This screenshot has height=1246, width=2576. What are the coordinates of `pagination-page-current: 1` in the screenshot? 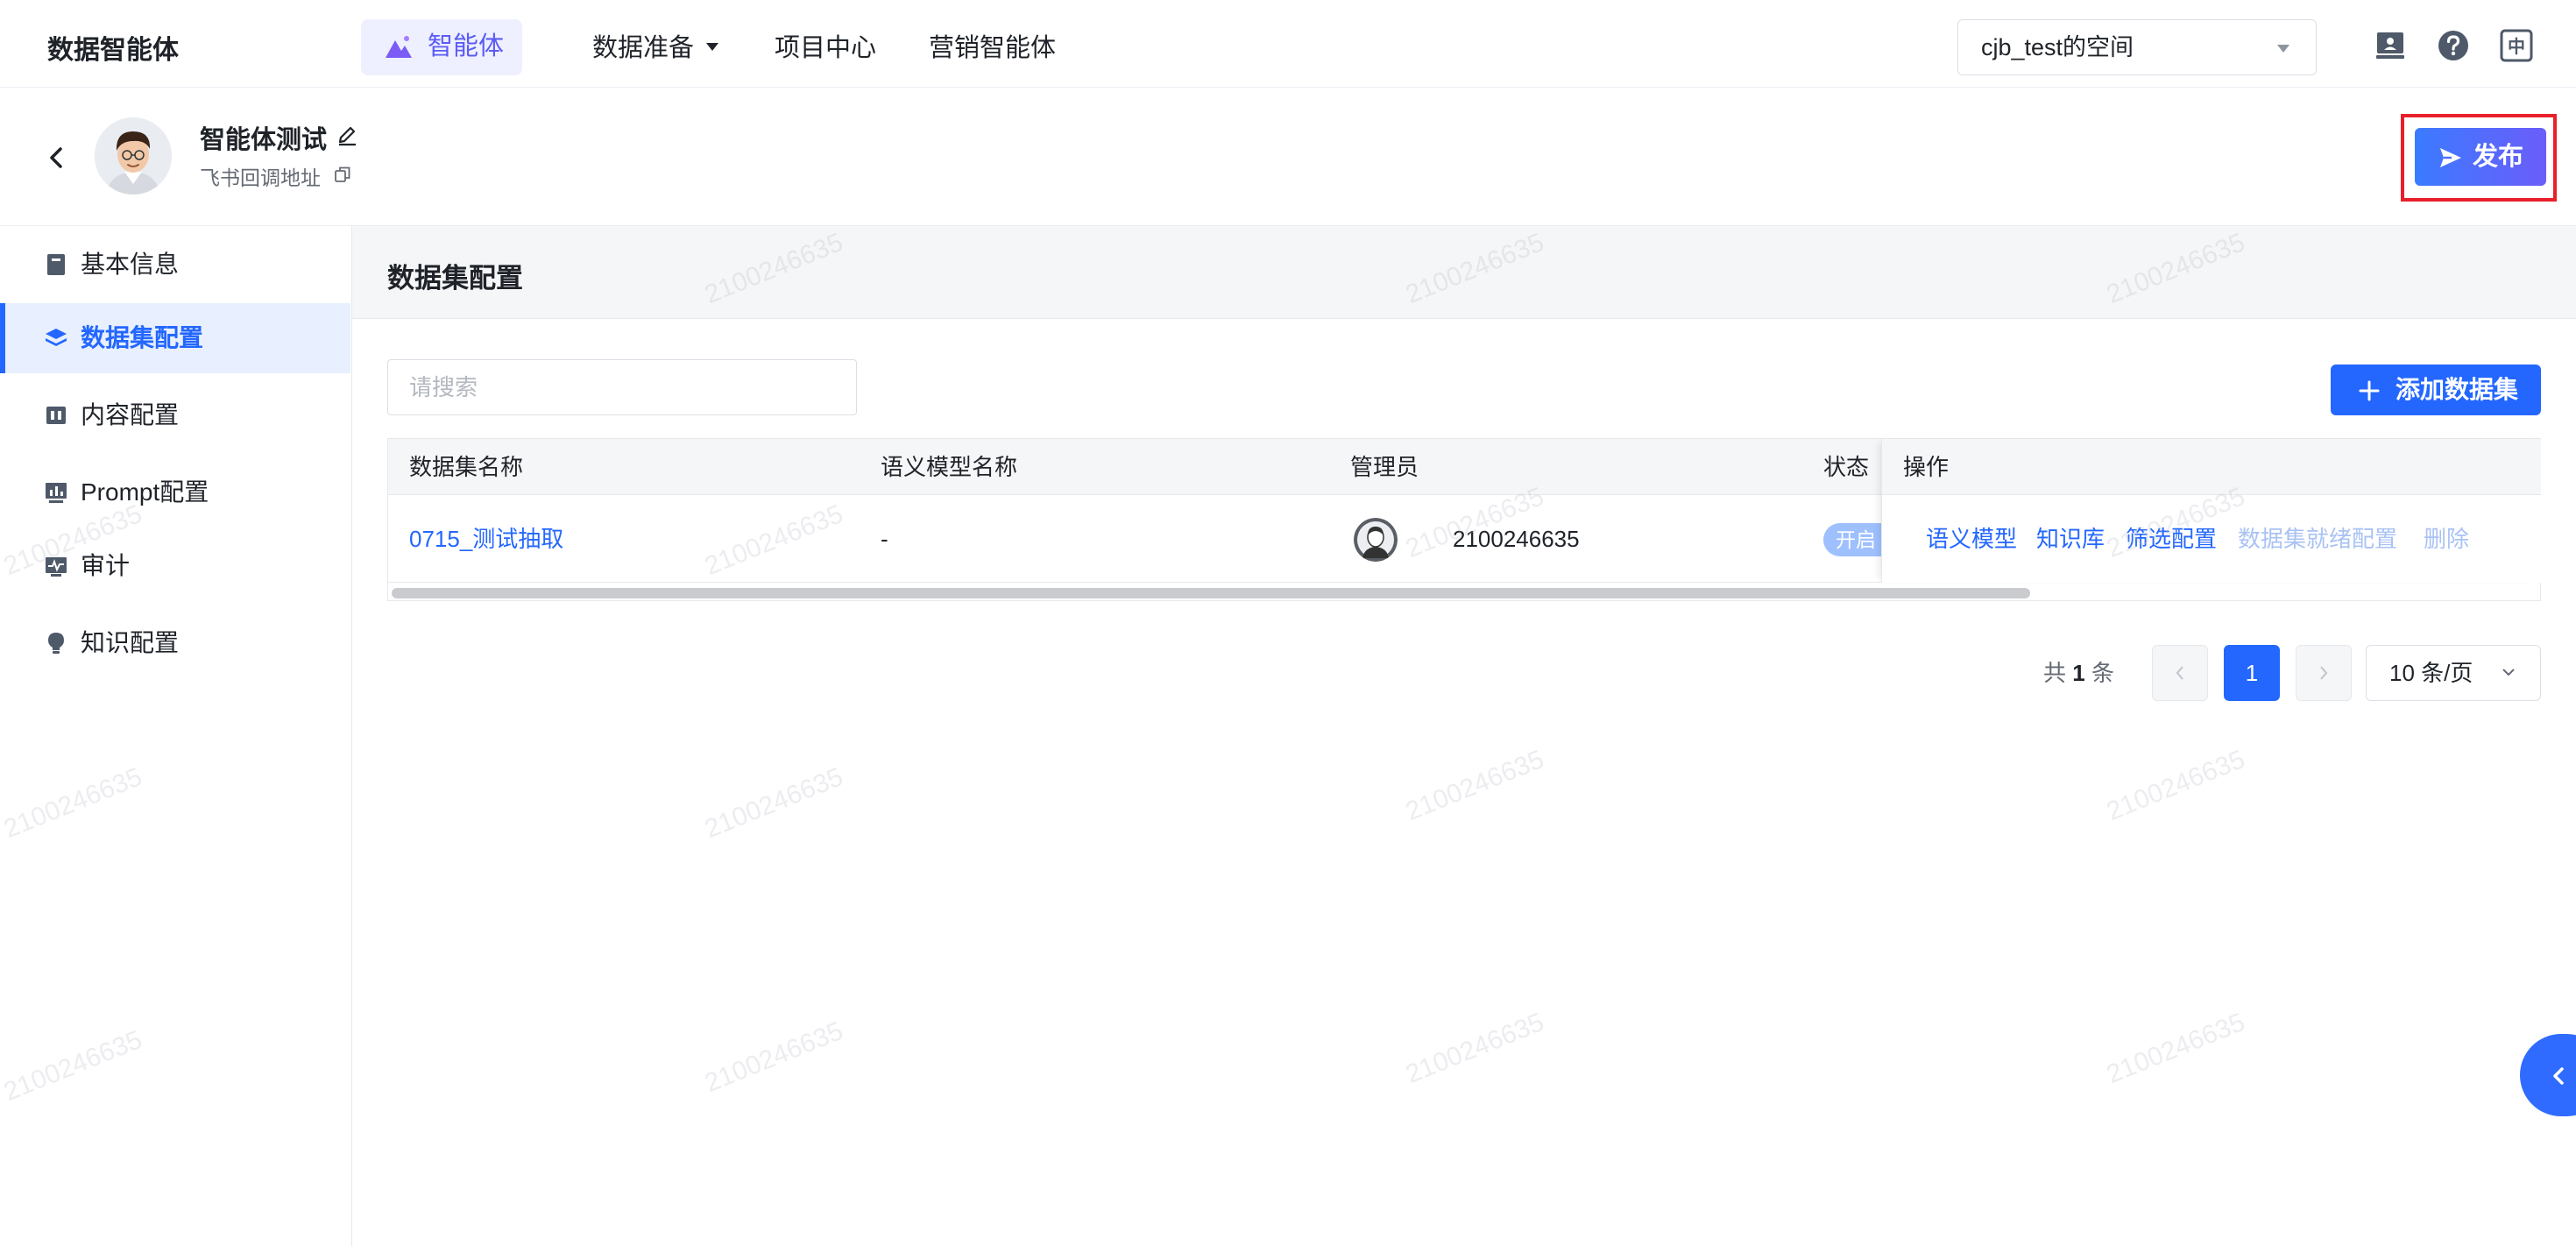 It's located at (2252, 673).